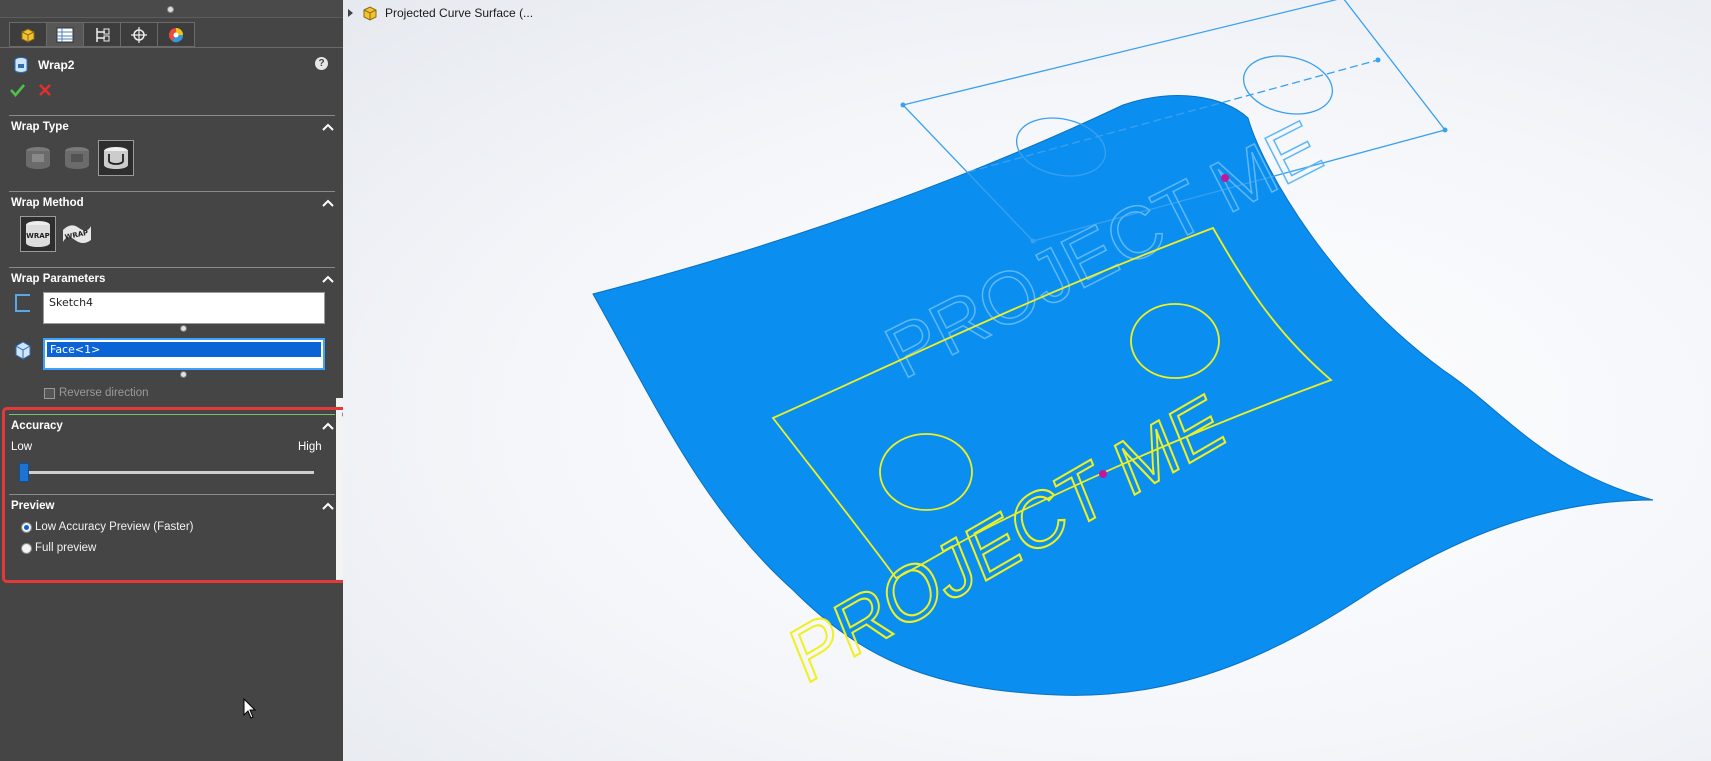  Describe the element at coordinates (45, 90) in the screenshot. I see `cancel-button` at that location.